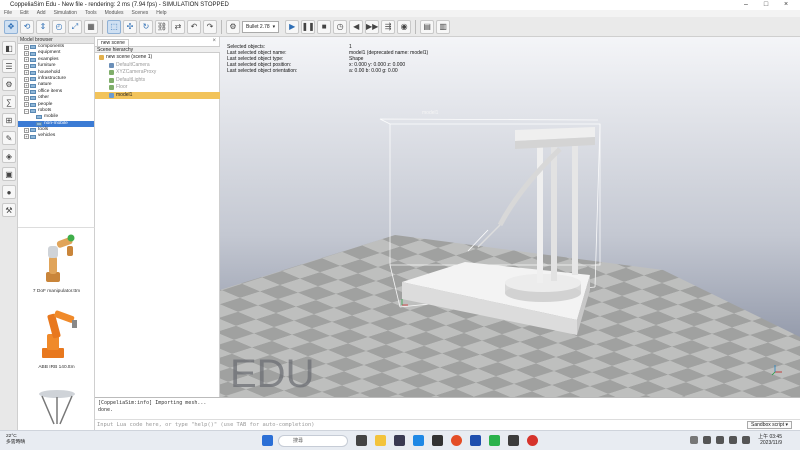 Image resolution: width=800 pixels, height=450 pixels. I want to click on system-clock: 上午 03:45 2023/11/9, so click(770, 440).